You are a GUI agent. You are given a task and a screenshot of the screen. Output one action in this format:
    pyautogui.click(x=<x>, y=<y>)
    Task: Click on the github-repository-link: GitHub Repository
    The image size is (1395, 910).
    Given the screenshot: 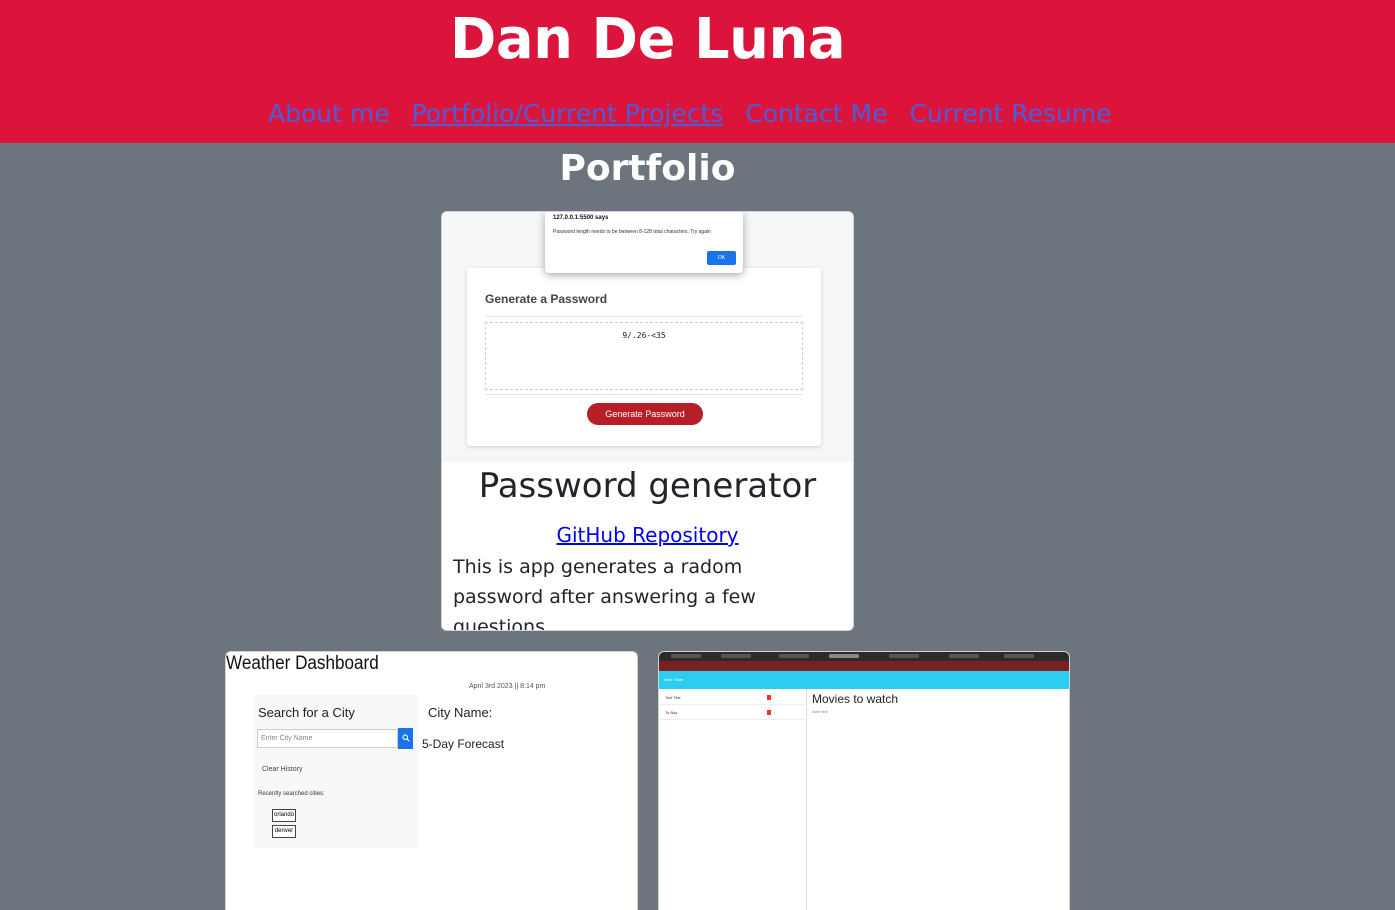 What is the action you would take?
    pyautogui.click(x=647, y=535)
    